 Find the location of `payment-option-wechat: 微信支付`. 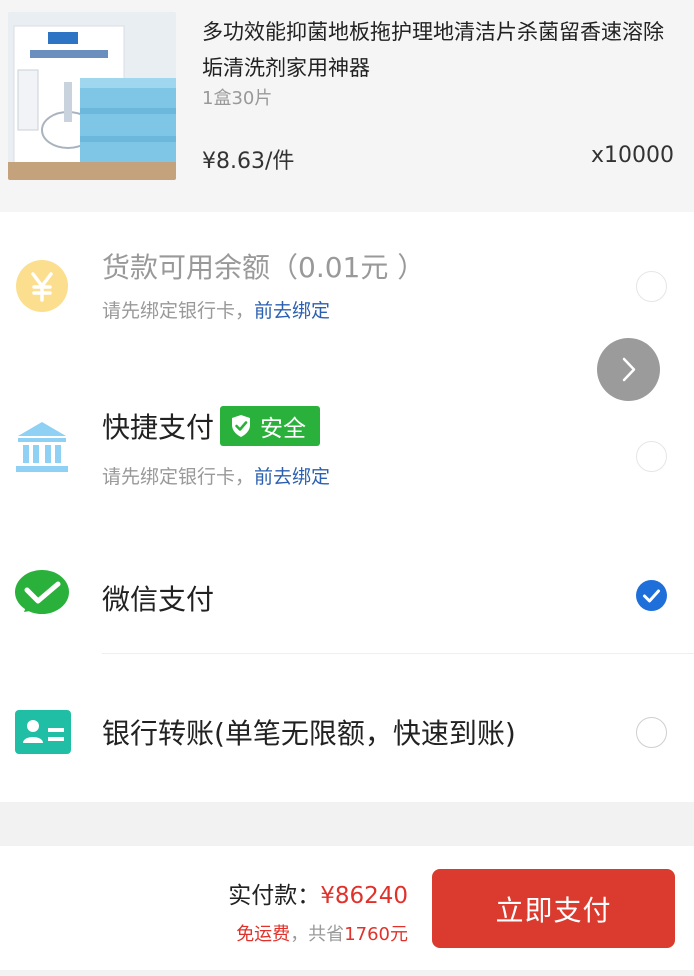

payment-option-wechat: 微信支付 is located at coordinates (347, 602).